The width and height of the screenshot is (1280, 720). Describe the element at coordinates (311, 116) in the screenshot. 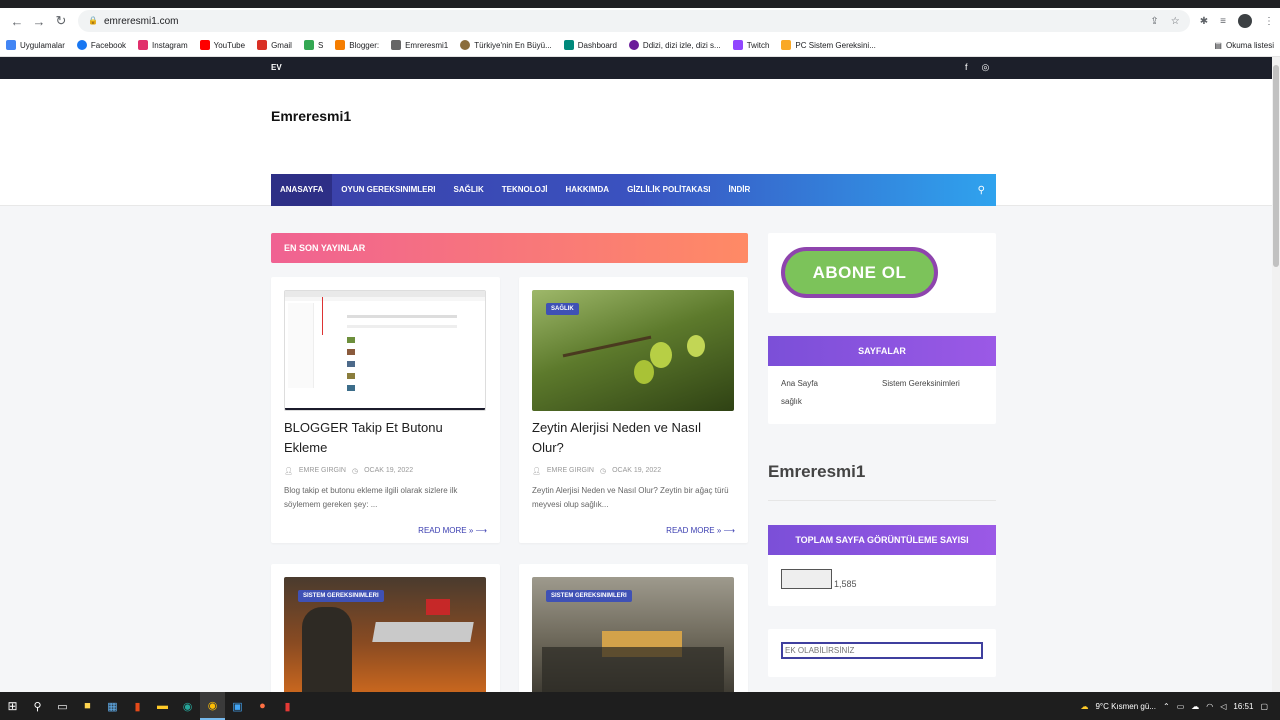

I see `site-logo: Emreresmi1` at that location.